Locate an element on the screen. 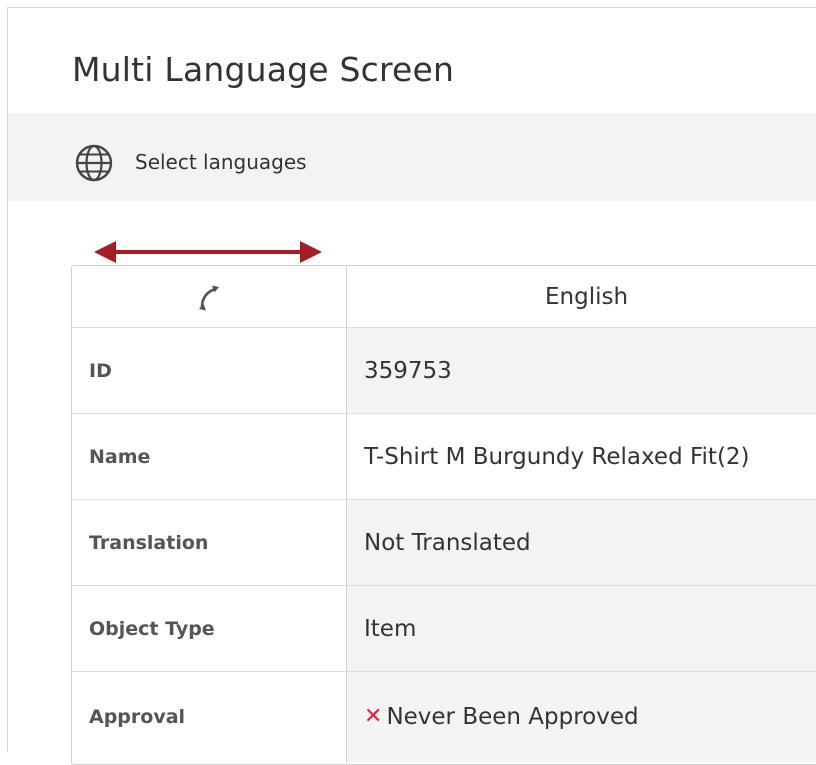 The width and height of the screenshot is (816, 765). grid-header-row: English is located at coordinates (444, 297).